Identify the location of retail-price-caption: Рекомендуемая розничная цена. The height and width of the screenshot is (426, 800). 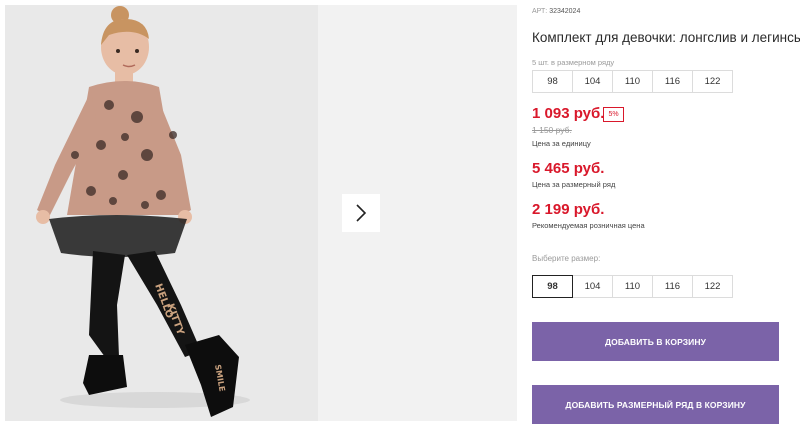
(588, 225).